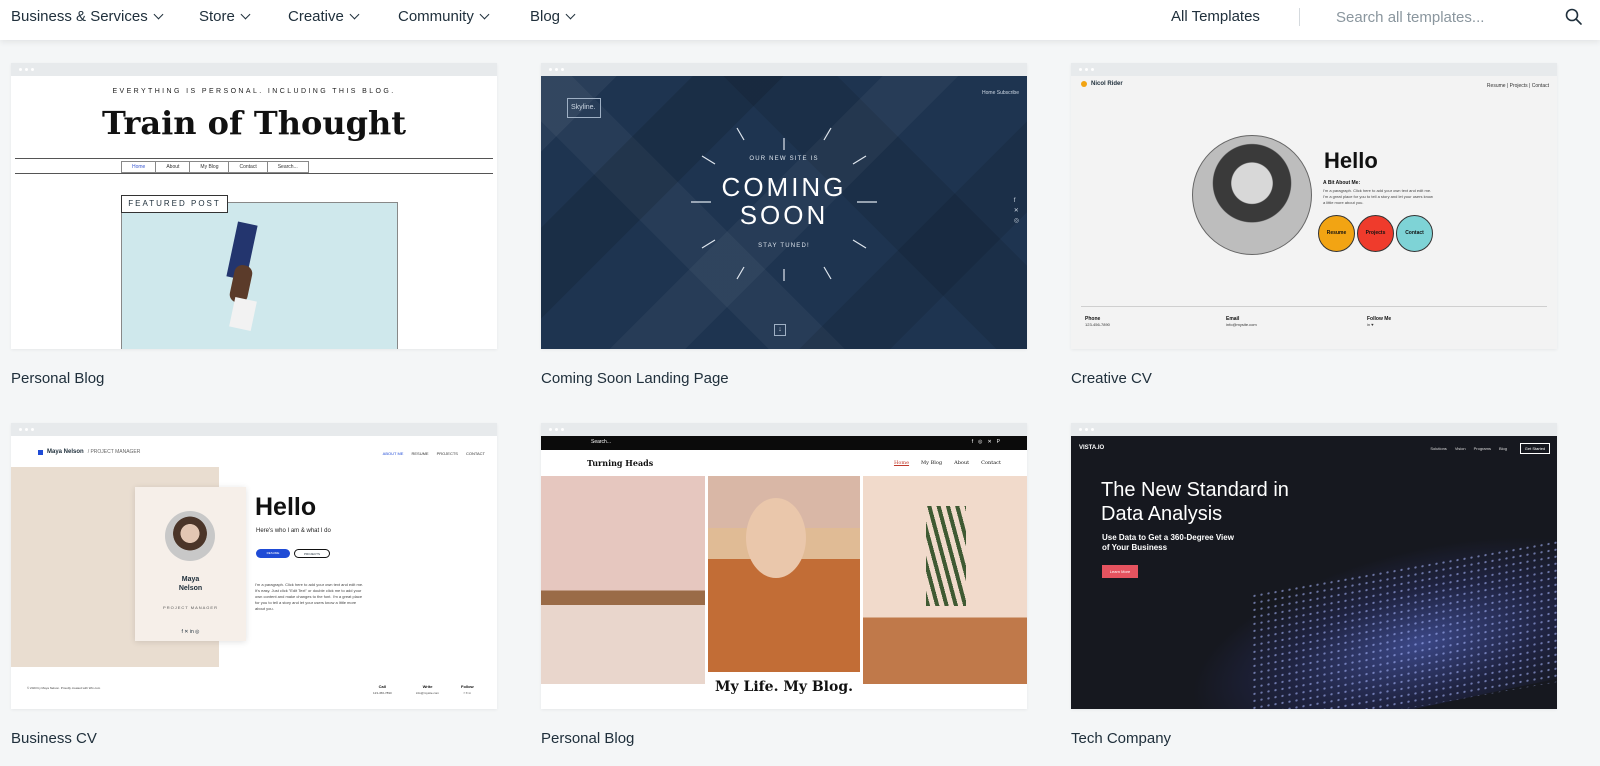  What do you see at coordinates (1252, 195) in the screenshot?
I see `portrait-image` at bounding box center [1252, 195].